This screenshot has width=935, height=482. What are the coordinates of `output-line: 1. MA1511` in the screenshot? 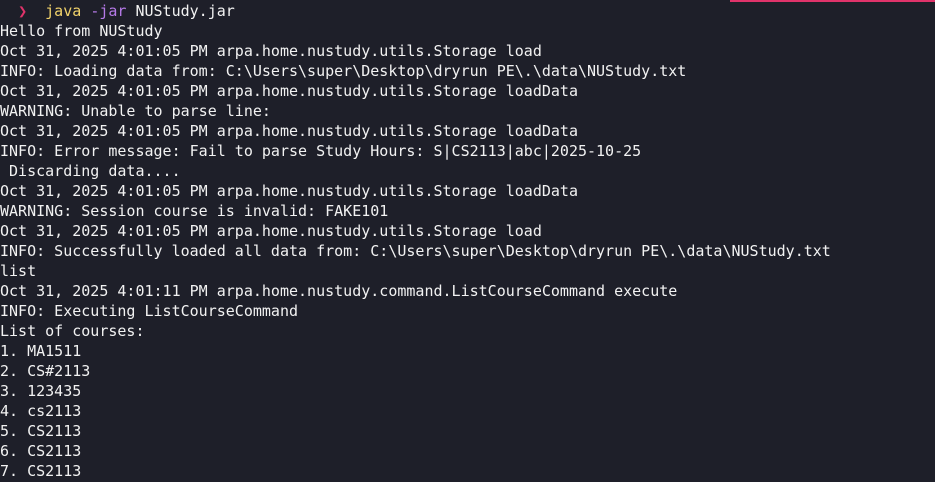 It's located at (41, 351).